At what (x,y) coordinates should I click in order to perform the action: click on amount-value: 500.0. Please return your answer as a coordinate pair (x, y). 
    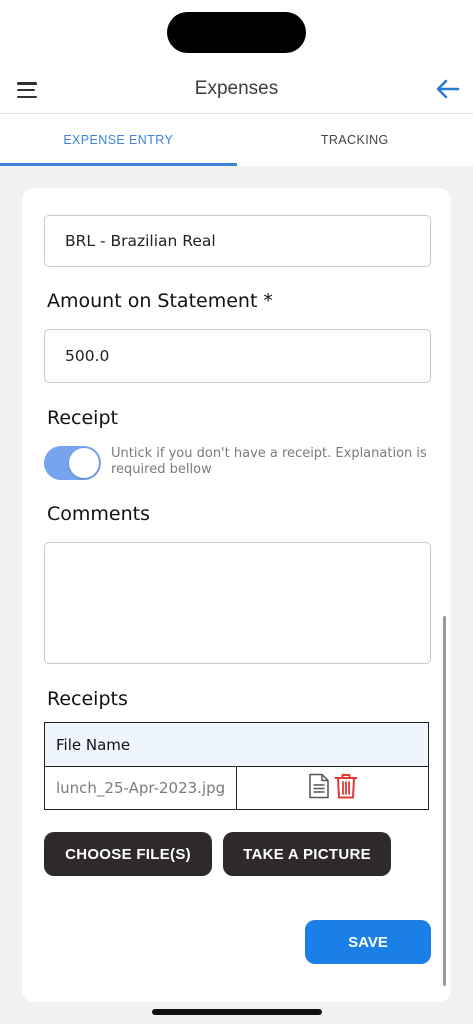
    Looking at the image, I should click on (87, 356).